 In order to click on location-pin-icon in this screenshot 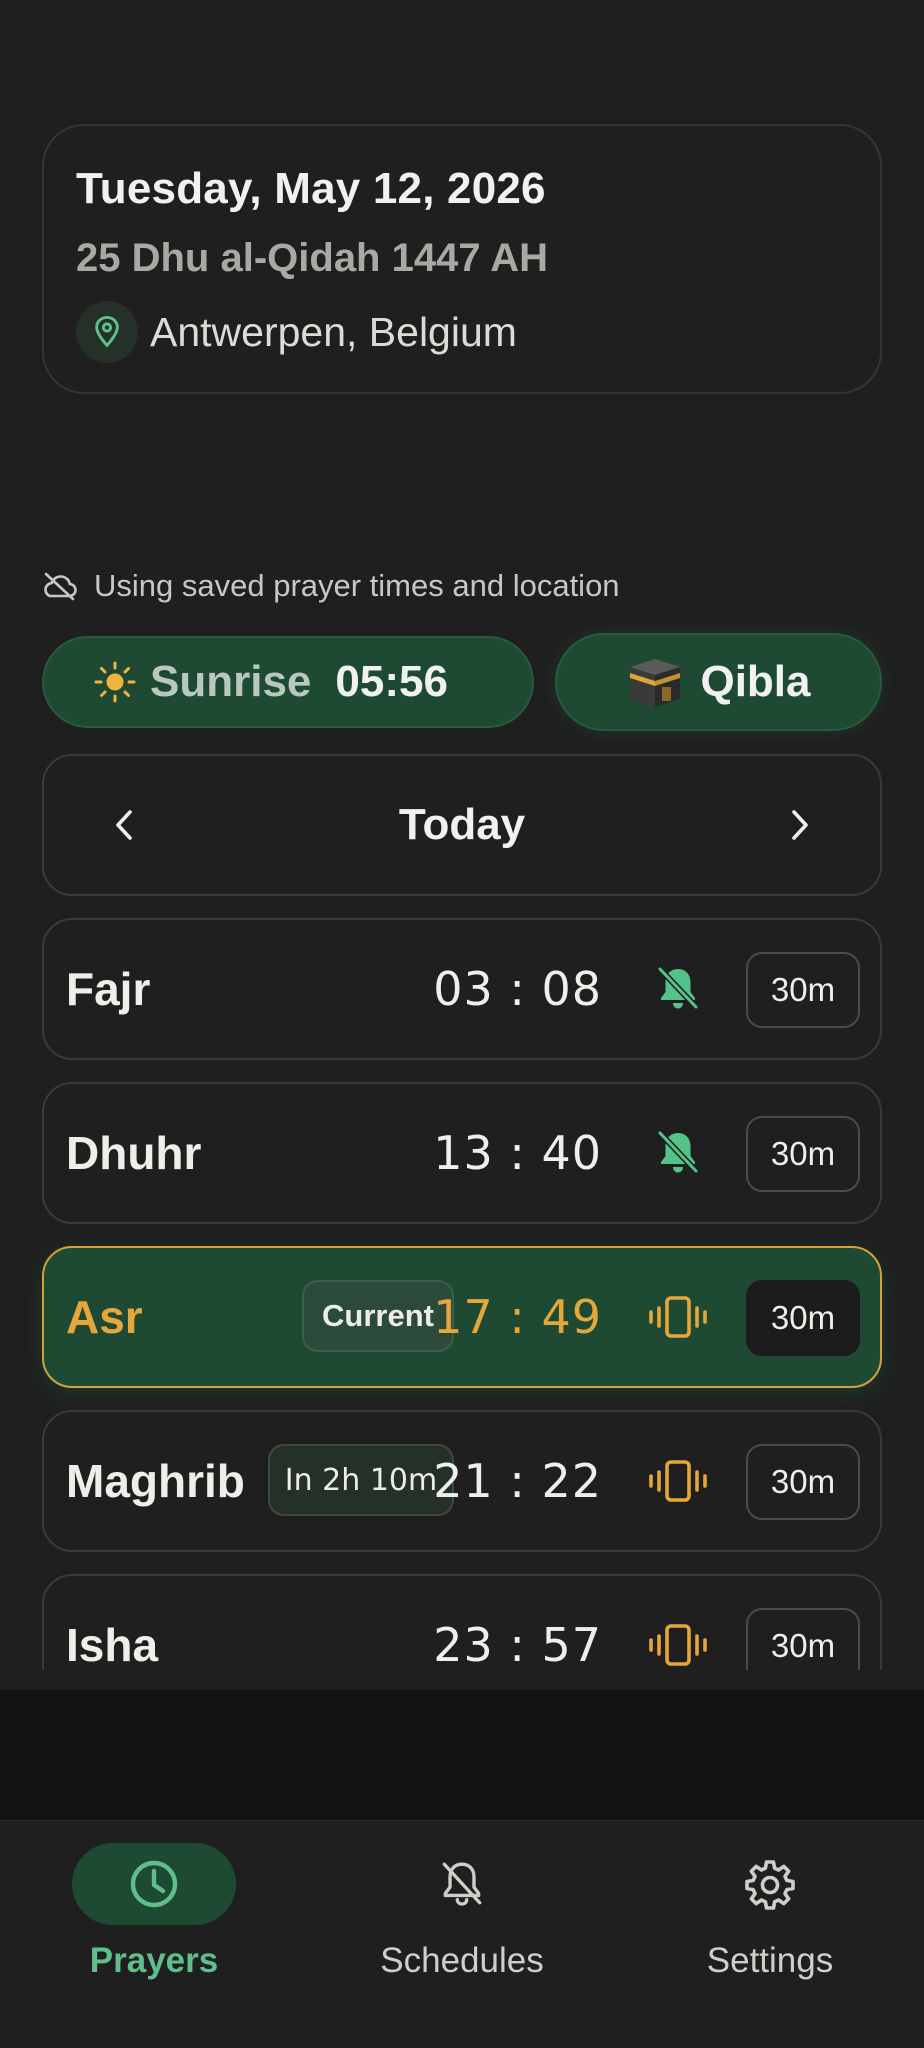, I will do `click(107, 332)`.